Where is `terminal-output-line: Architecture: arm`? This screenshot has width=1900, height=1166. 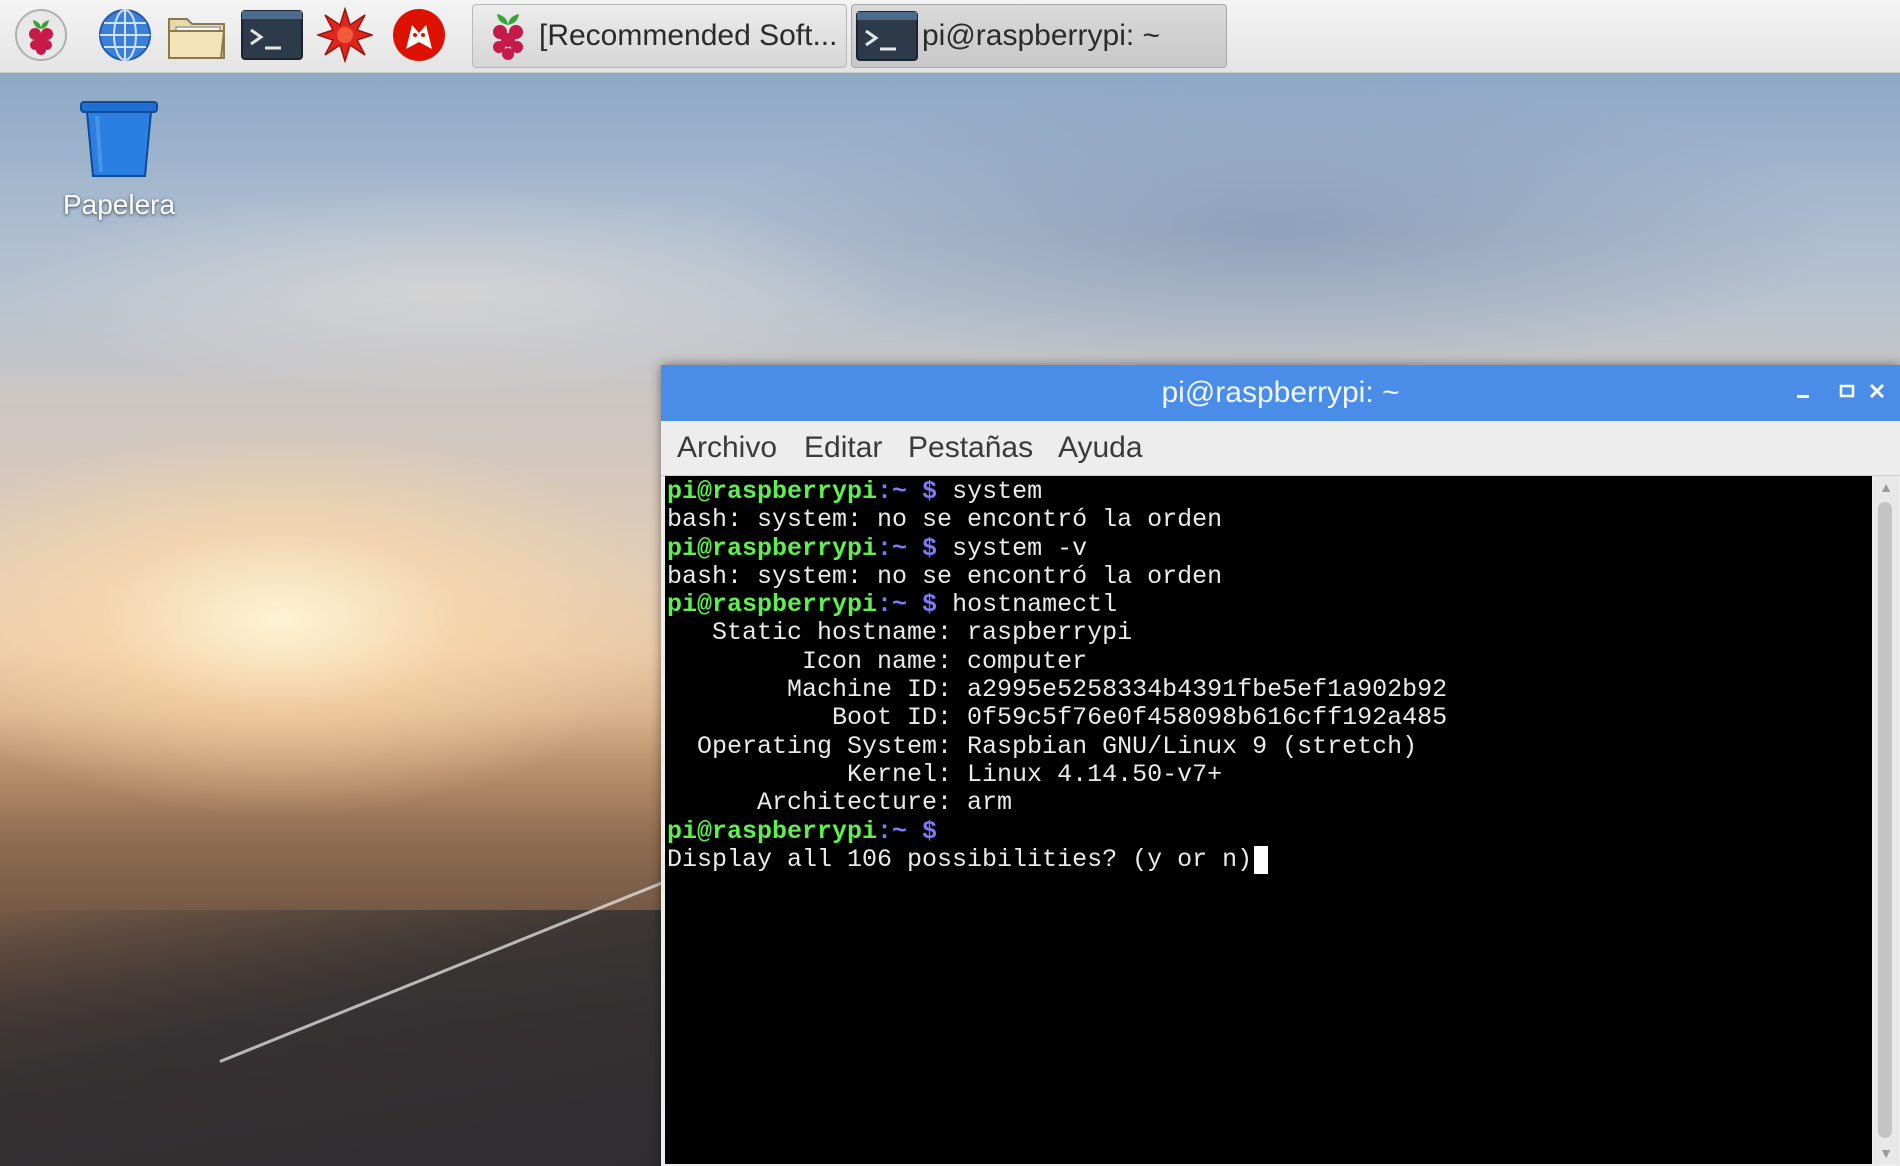
terminal-output-line: Architecture: arm is located at coordinates (1057, 803).